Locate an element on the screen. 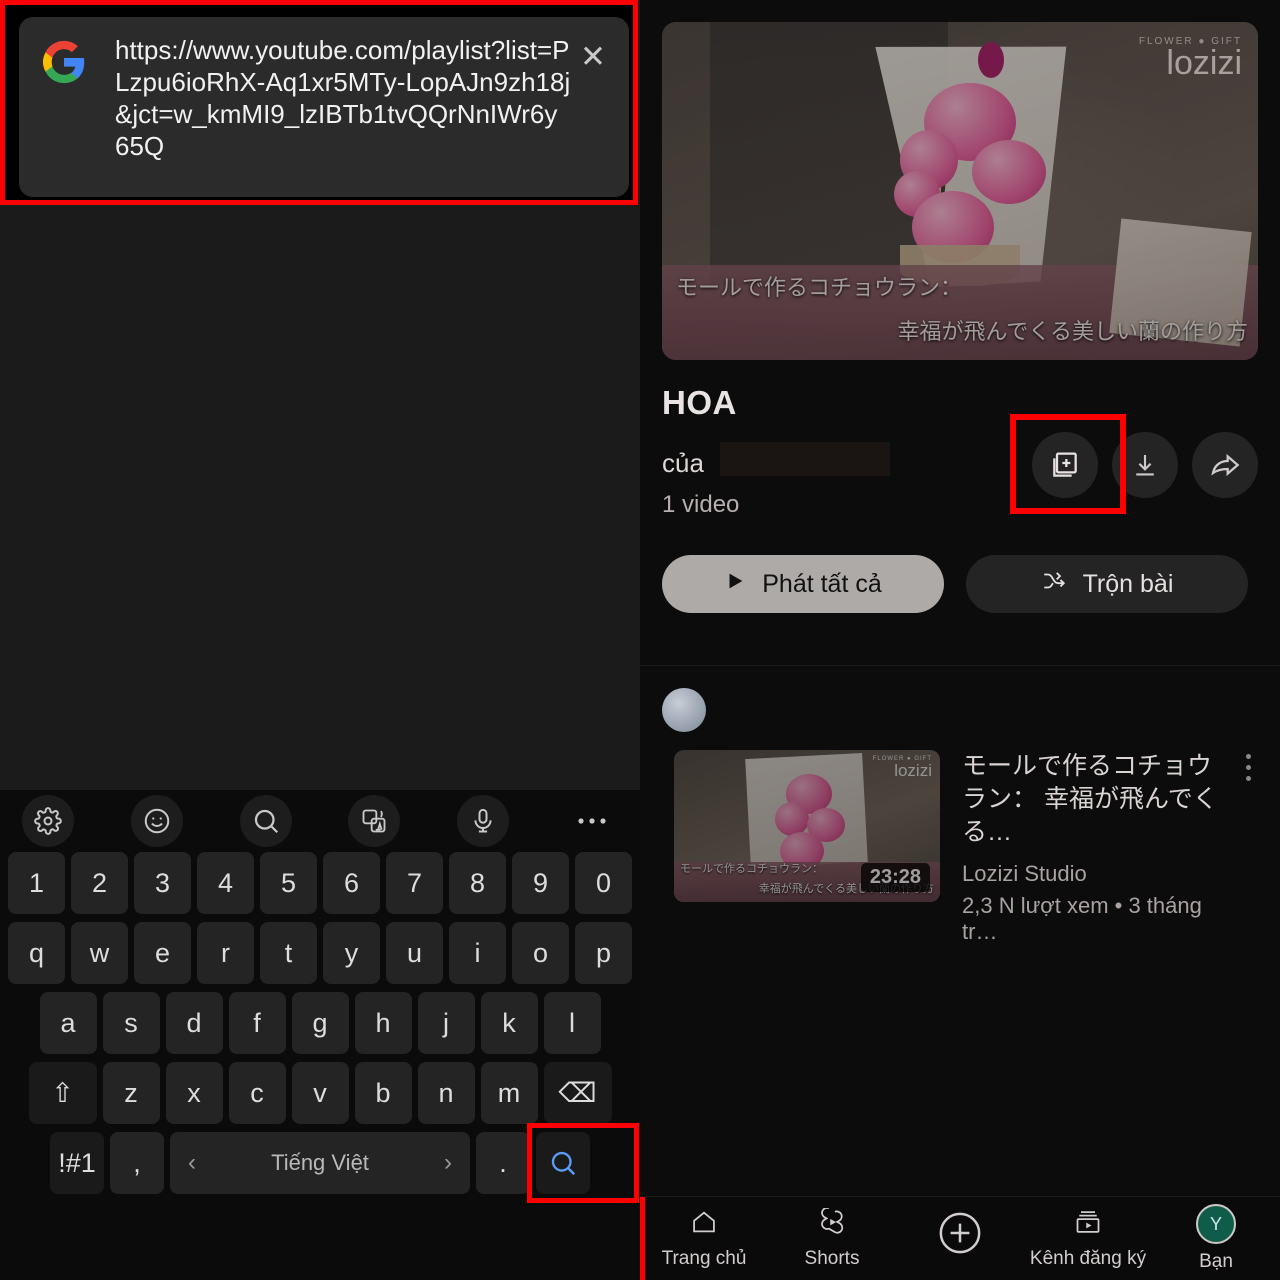 The width and height of the screenshot is (1280, 1280). keyboard-language-label: Tiếng Việt is located at coordinates (320, 1162).